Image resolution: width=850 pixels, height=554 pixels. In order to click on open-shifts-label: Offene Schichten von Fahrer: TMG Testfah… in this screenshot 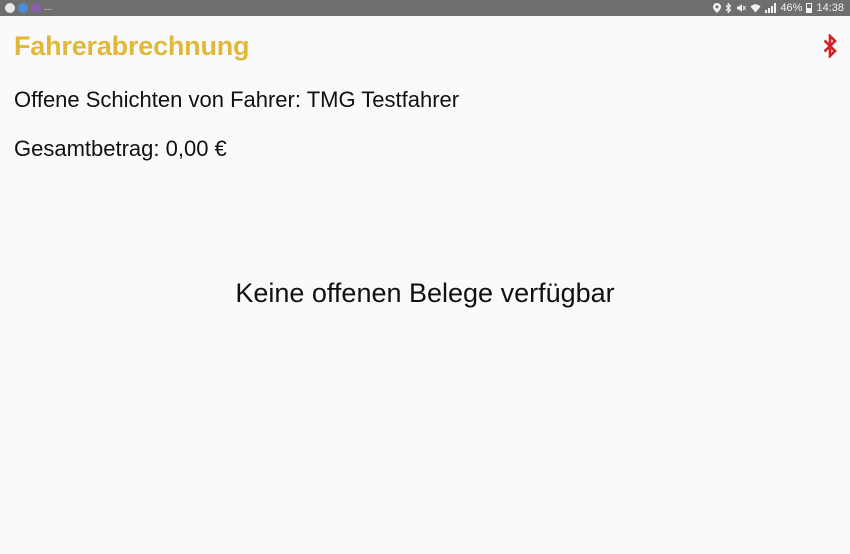, I will do `click(237, 99)`.